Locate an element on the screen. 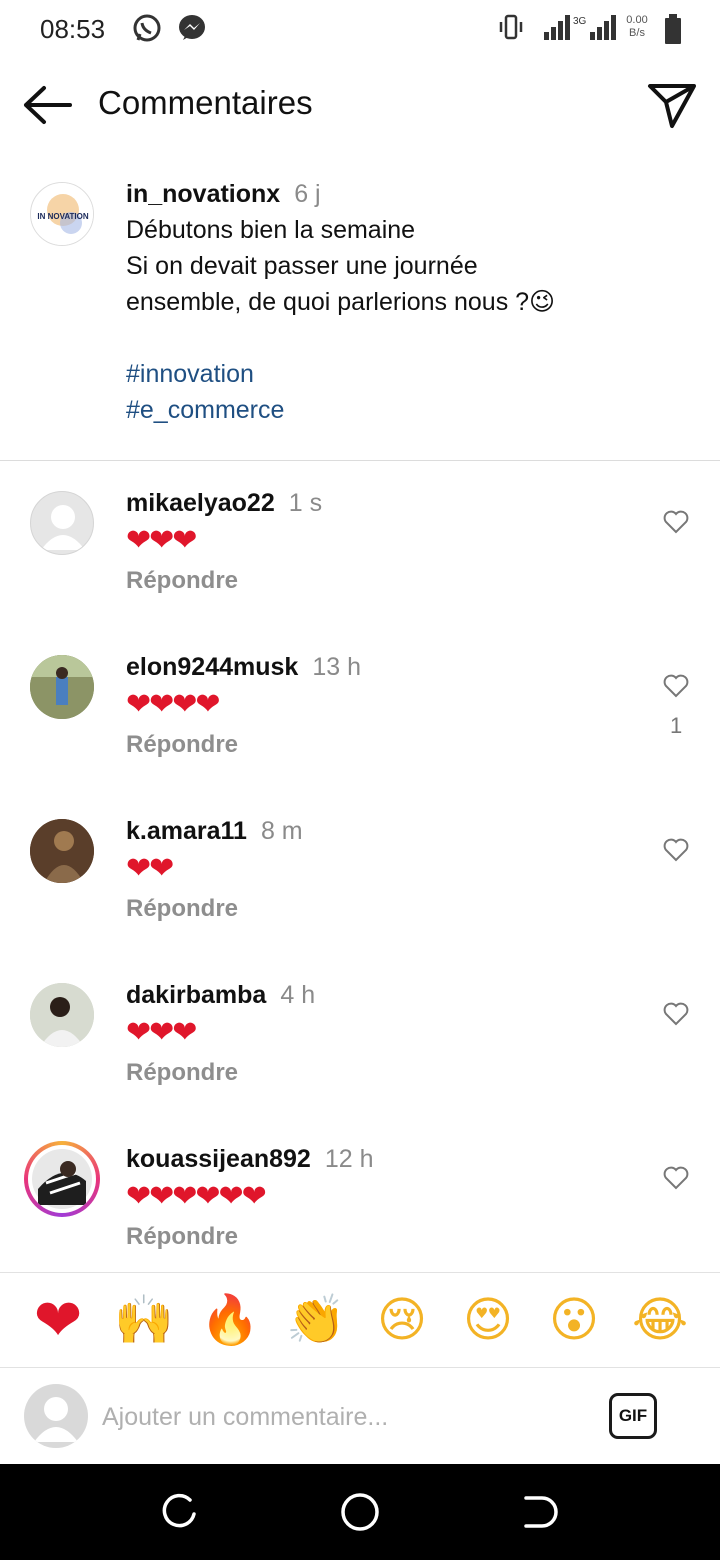 The width and height of the screenshot is (720, 1560). comment-item: k.amara11 8 m ❤❤ Répondre is located at coordinates (360, 900).